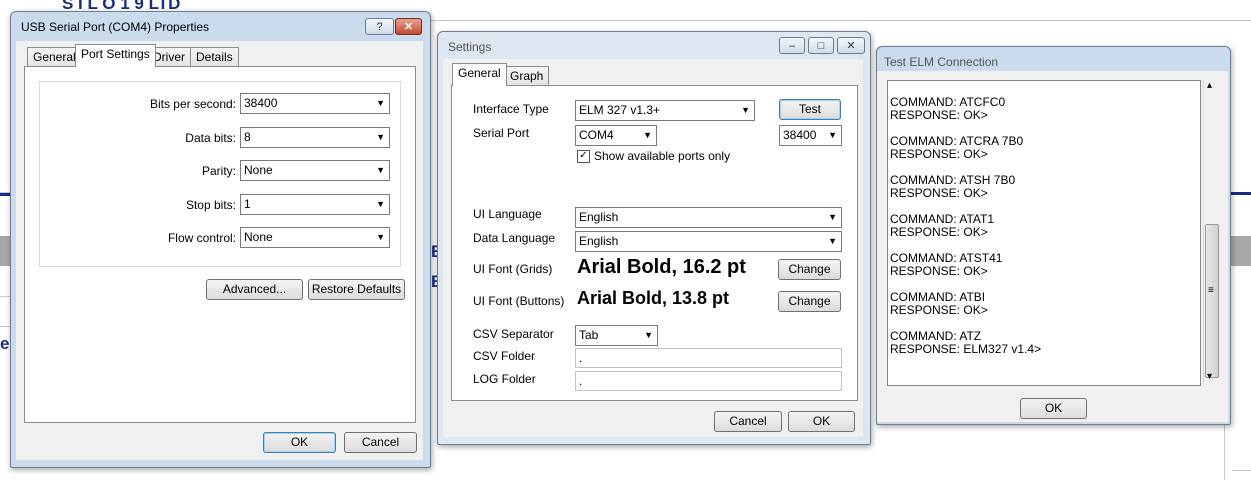  What do you see at coordinates (1212, 301) in the screenshot?
I see `elm-log-scroll-thumb: ≡` at bounding box center [1212, 301].